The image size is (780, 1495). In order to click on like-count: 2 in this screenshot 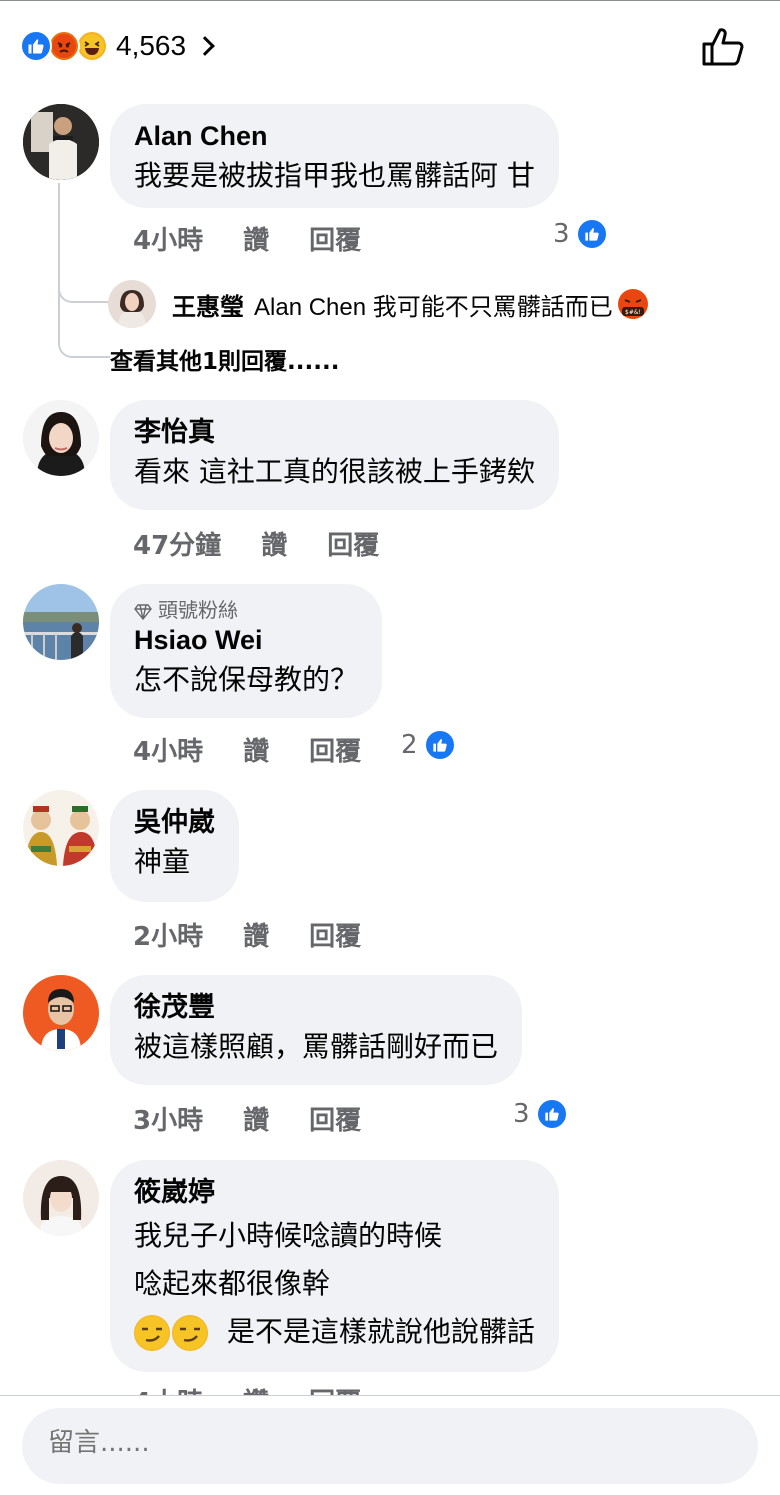, I will do `click(409, 745)`.